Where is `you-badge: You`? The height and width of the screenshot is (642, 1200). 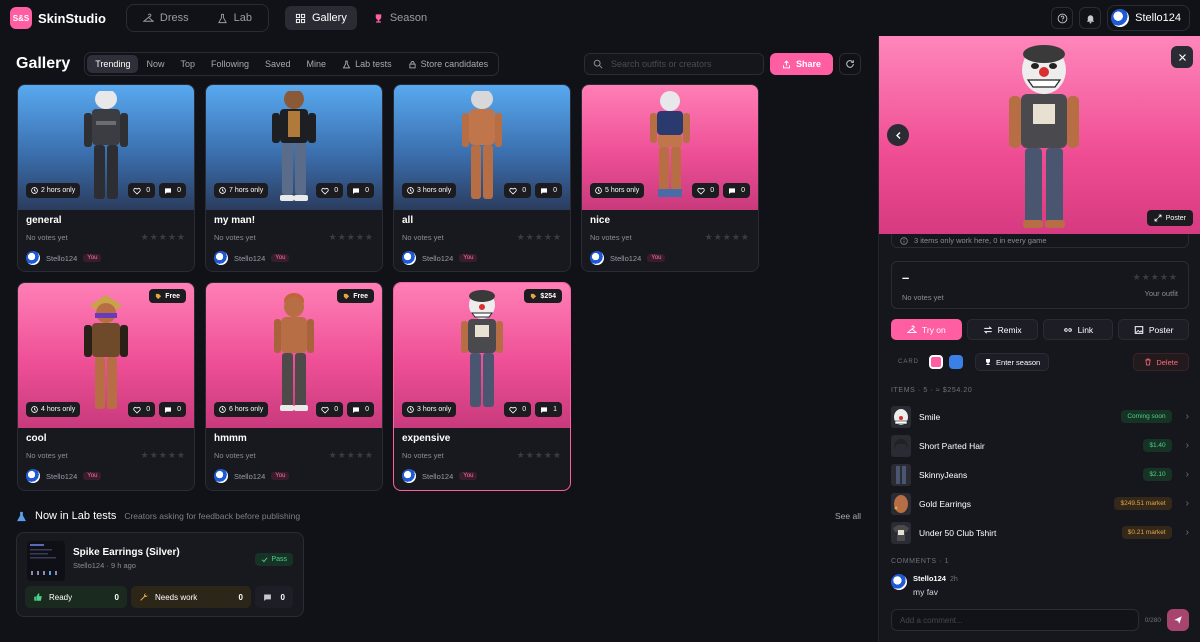
you-badge: You is located at coordinates (468, 476).